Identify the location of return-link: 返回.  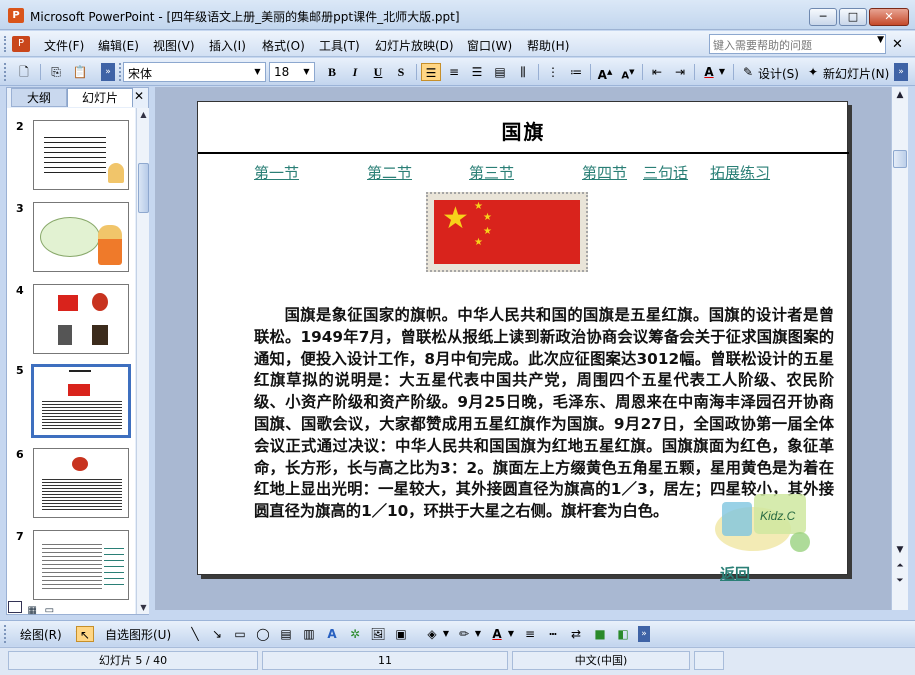
(735, 573).